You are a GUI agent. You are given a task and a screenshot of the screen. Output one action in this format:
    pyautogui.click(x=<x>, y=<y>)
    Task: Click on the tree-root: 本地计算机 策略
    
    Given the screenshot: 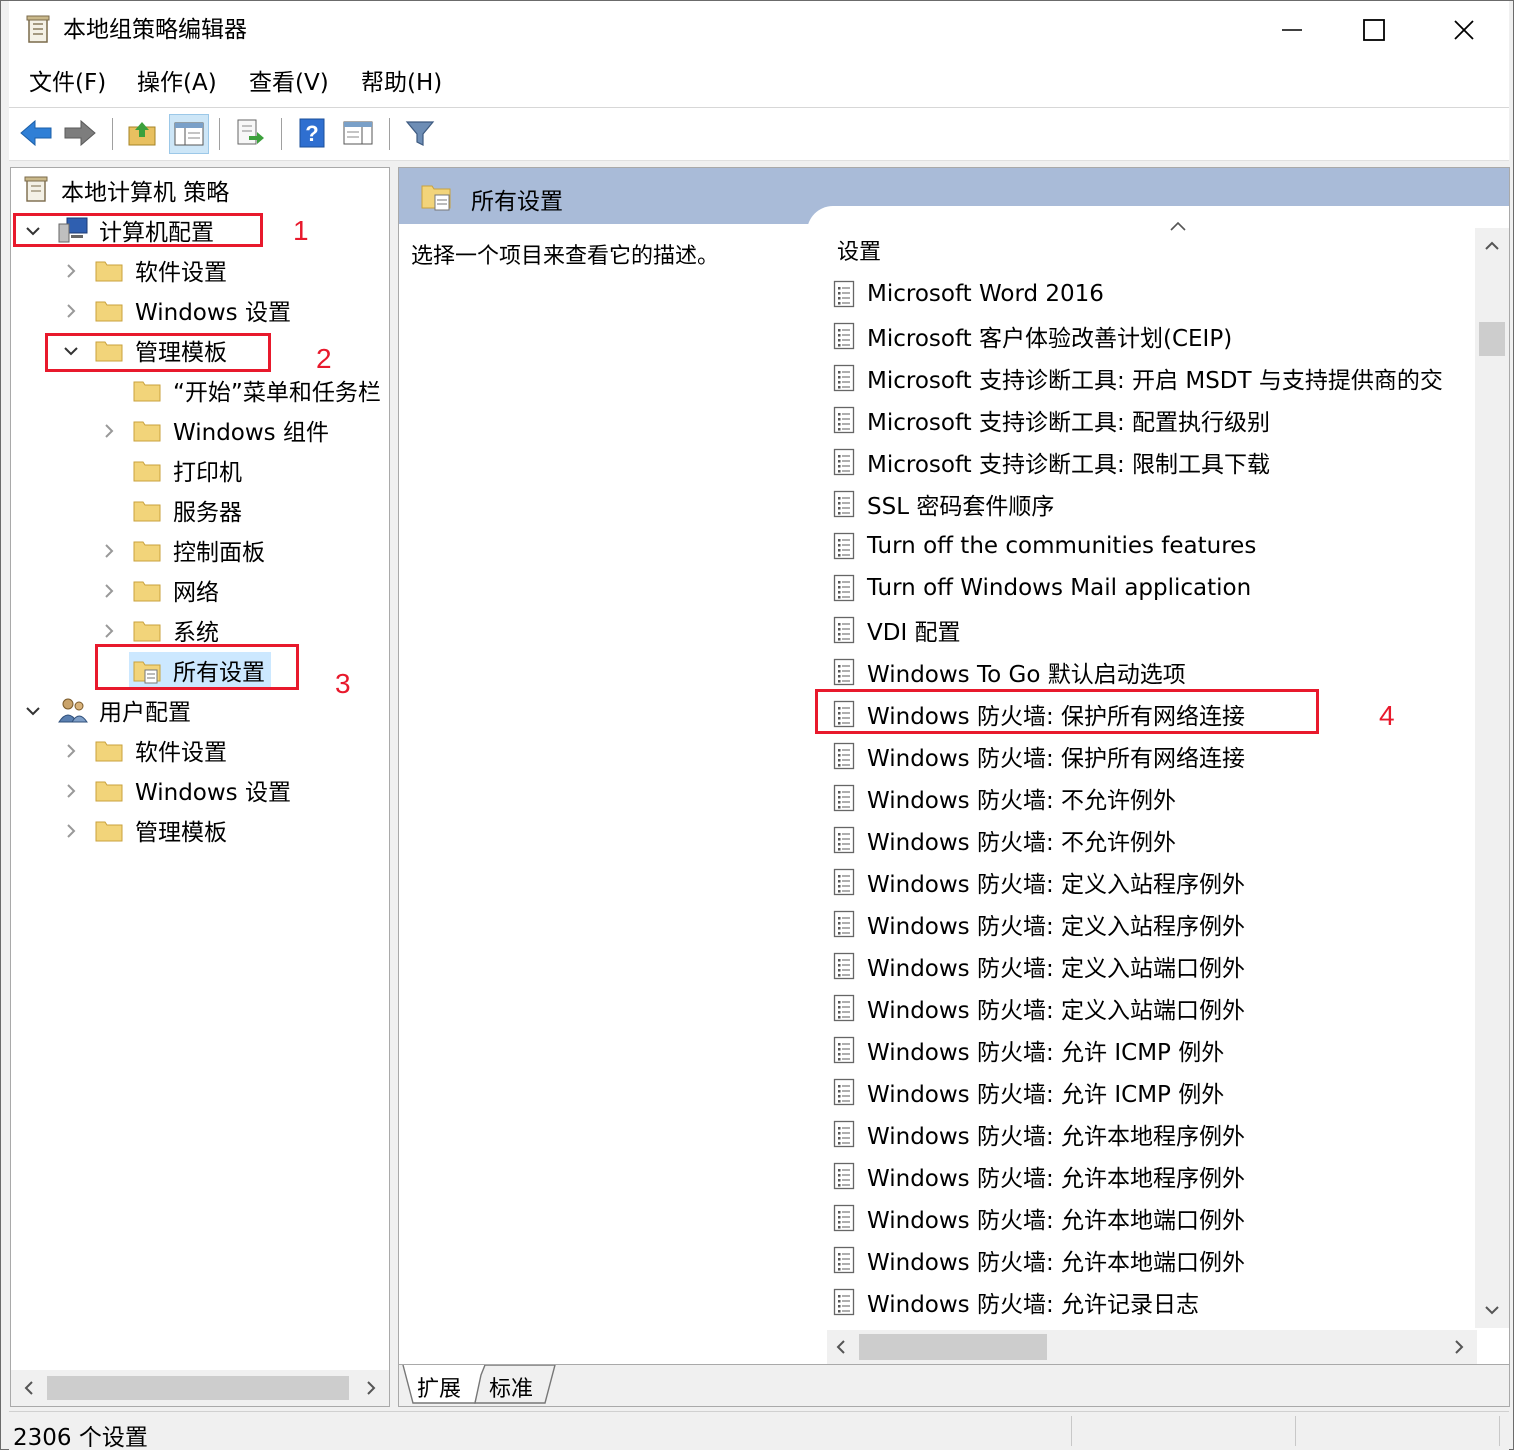 What is the action you would take?
    pyautogui.click(x=126, y=190)
    